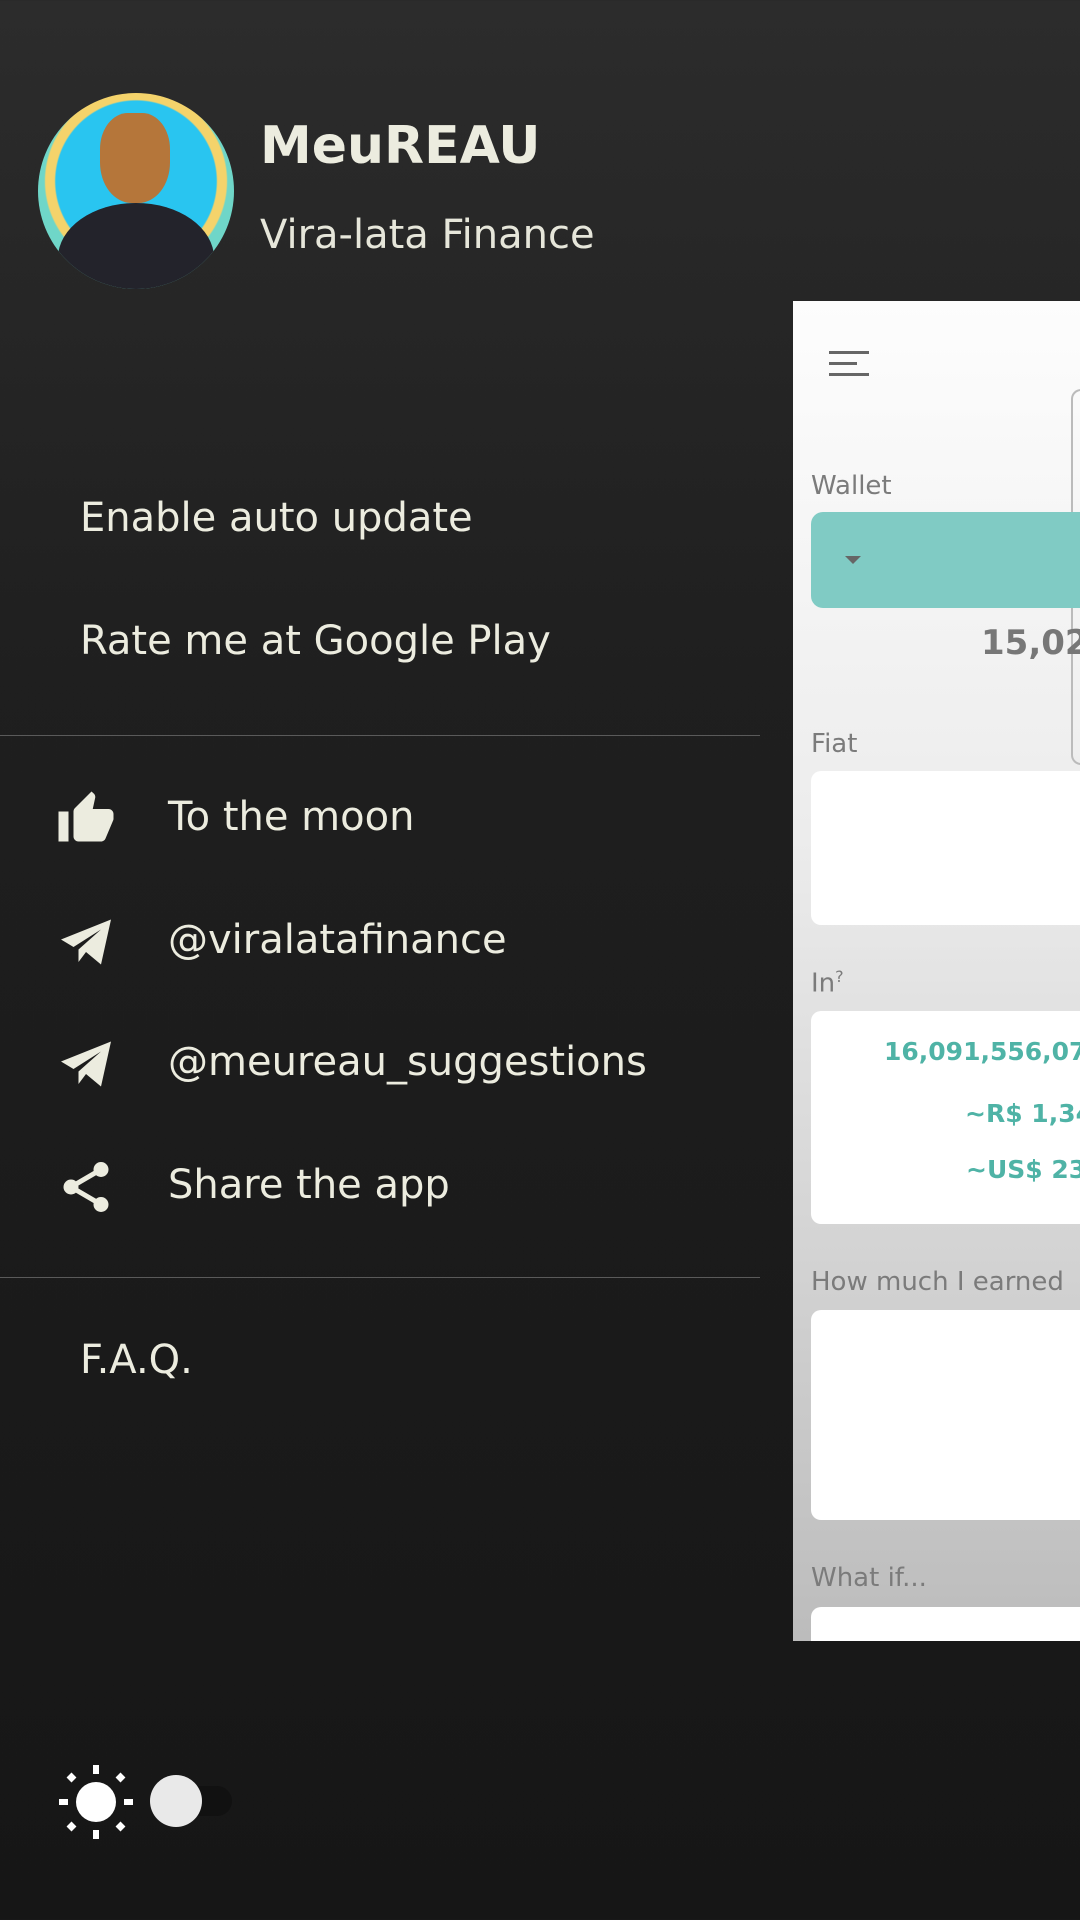  What do you see at coordinates (337, 940) in the screenshot?
I see `menu-item-viralatafinance: @viralatafinance` at bounding box center [337, 940].